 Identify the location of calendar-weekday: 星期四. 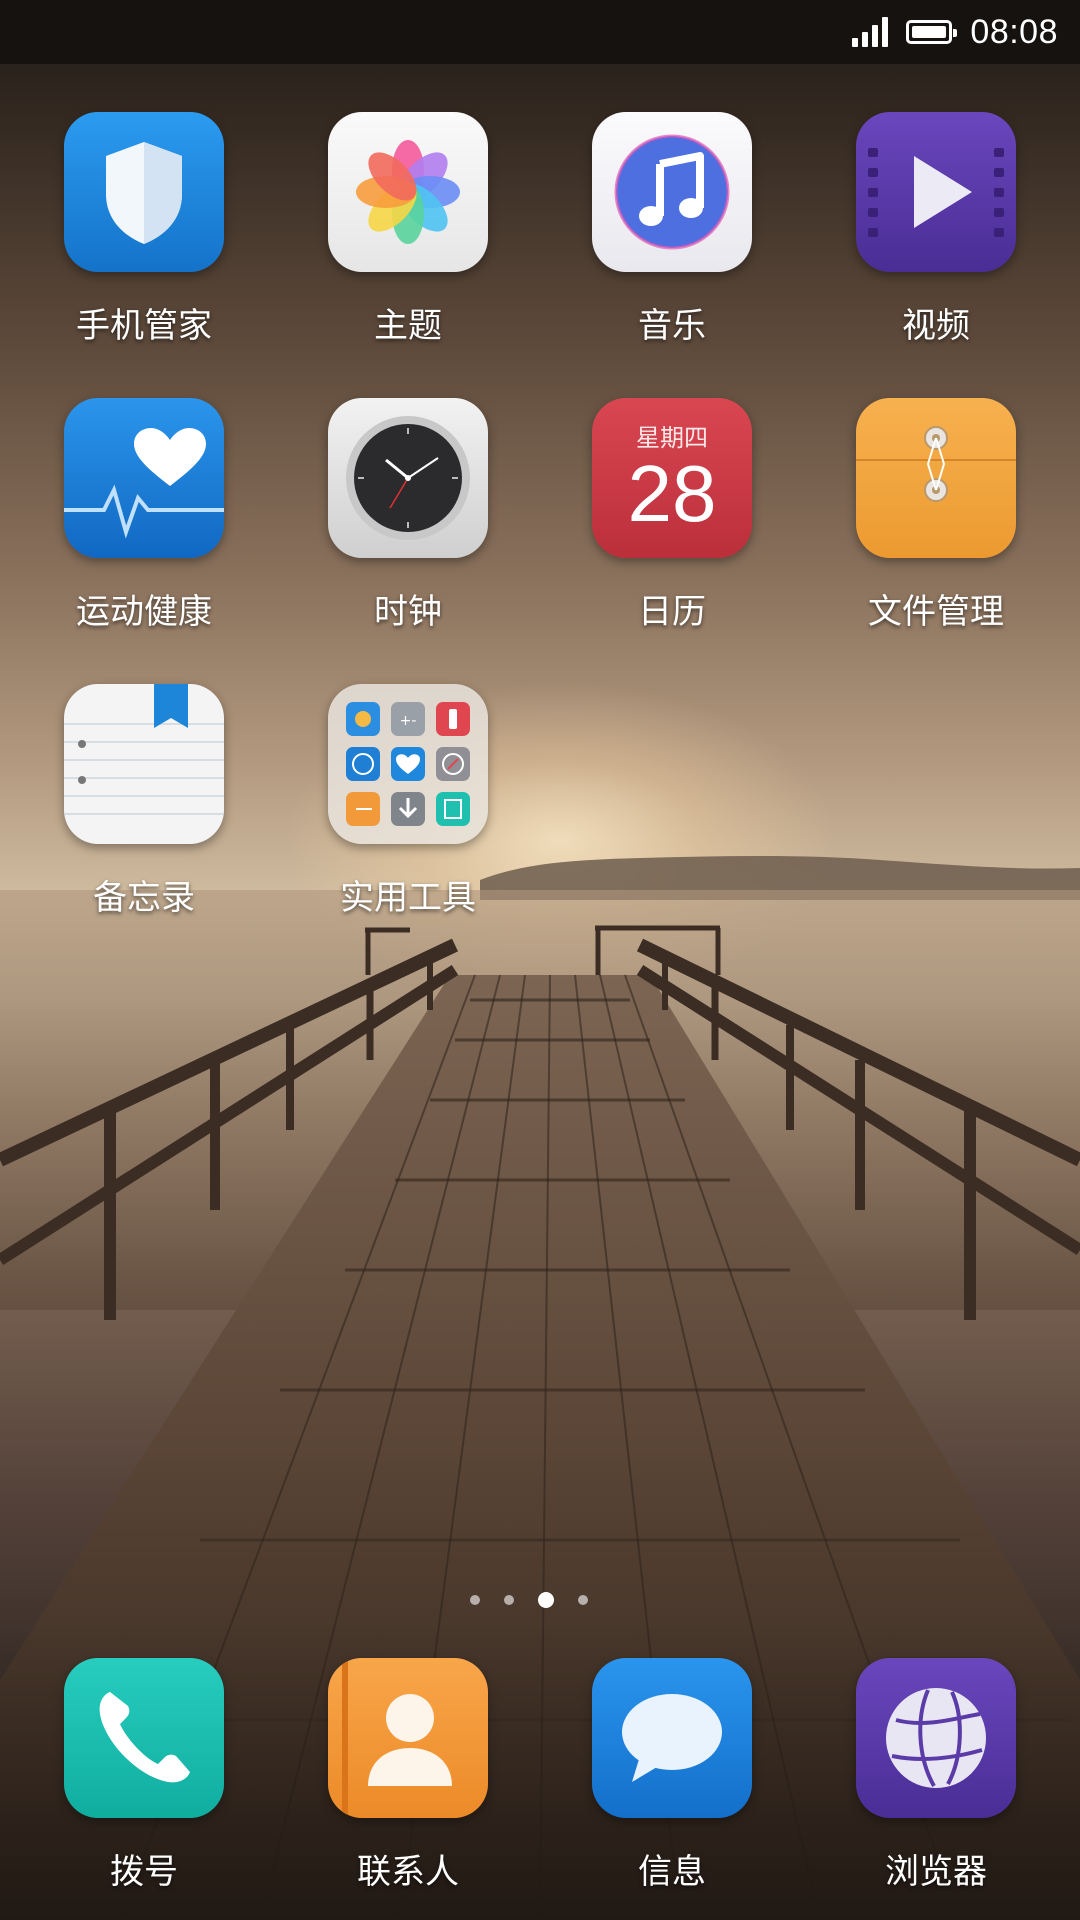
(672, 438).